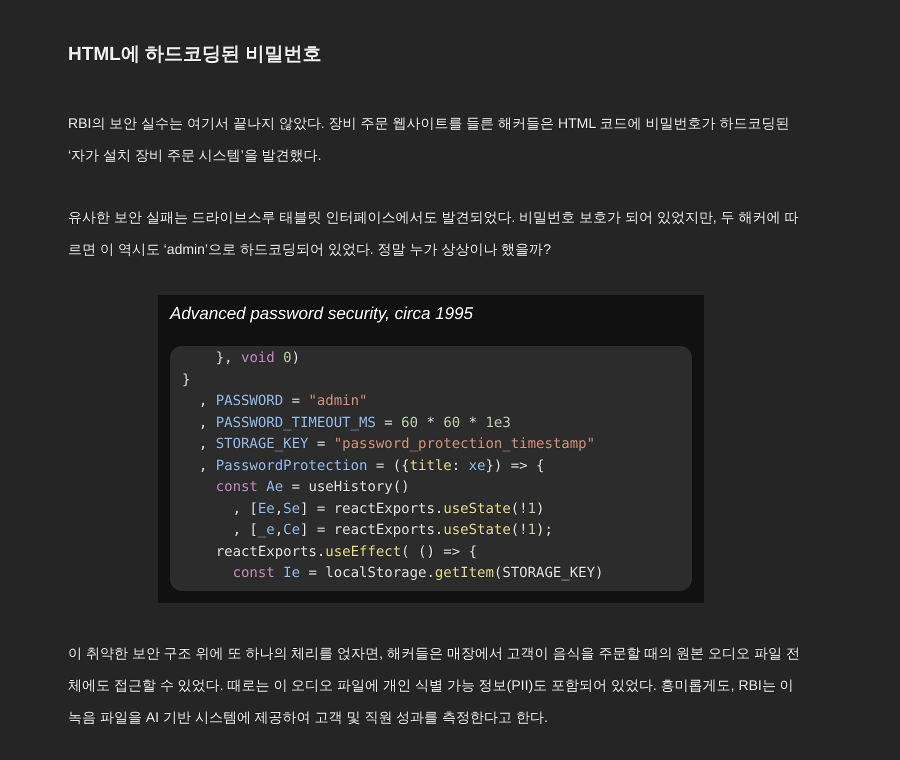  Describe the element at coordinates (355, 423) in the screenshot. I see `code-line: , PASSWORD_TIMEOUT_MS = 60 * 60 * 1e3` at that location.